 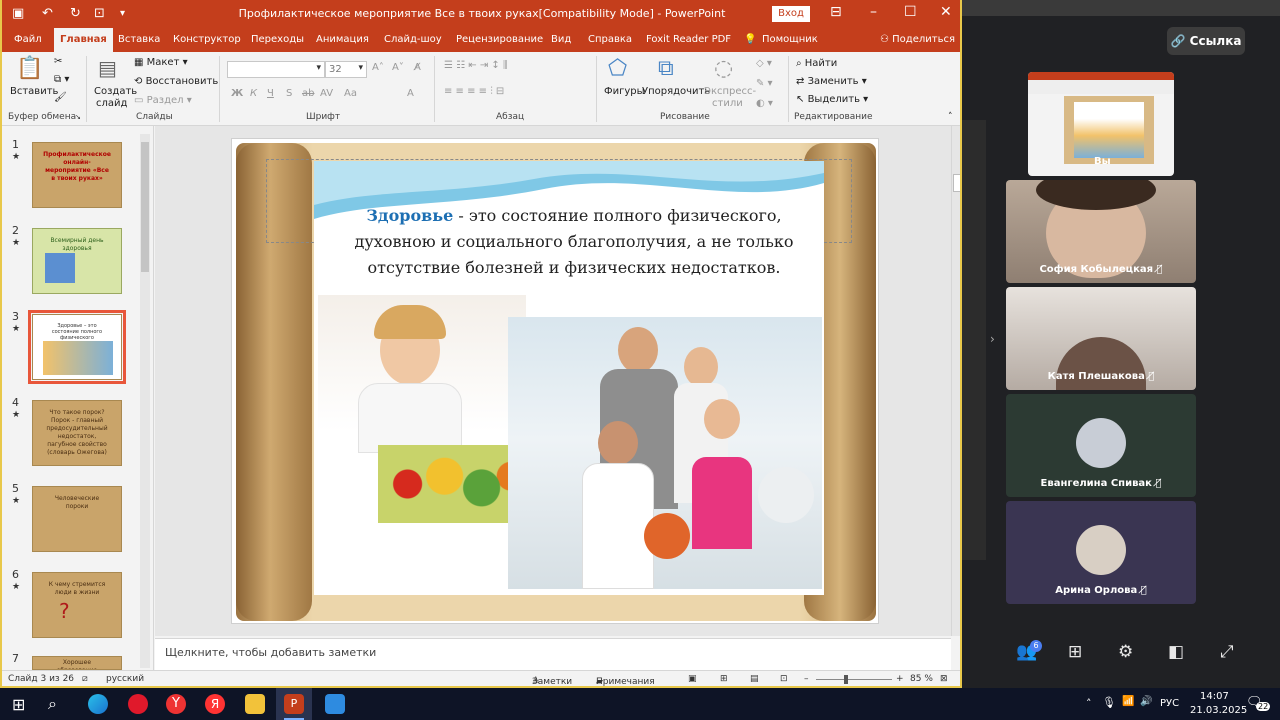 I want to click on thumbnail-slide-6: К чему стремится люди в жизни?, so click(x=77, y=605).